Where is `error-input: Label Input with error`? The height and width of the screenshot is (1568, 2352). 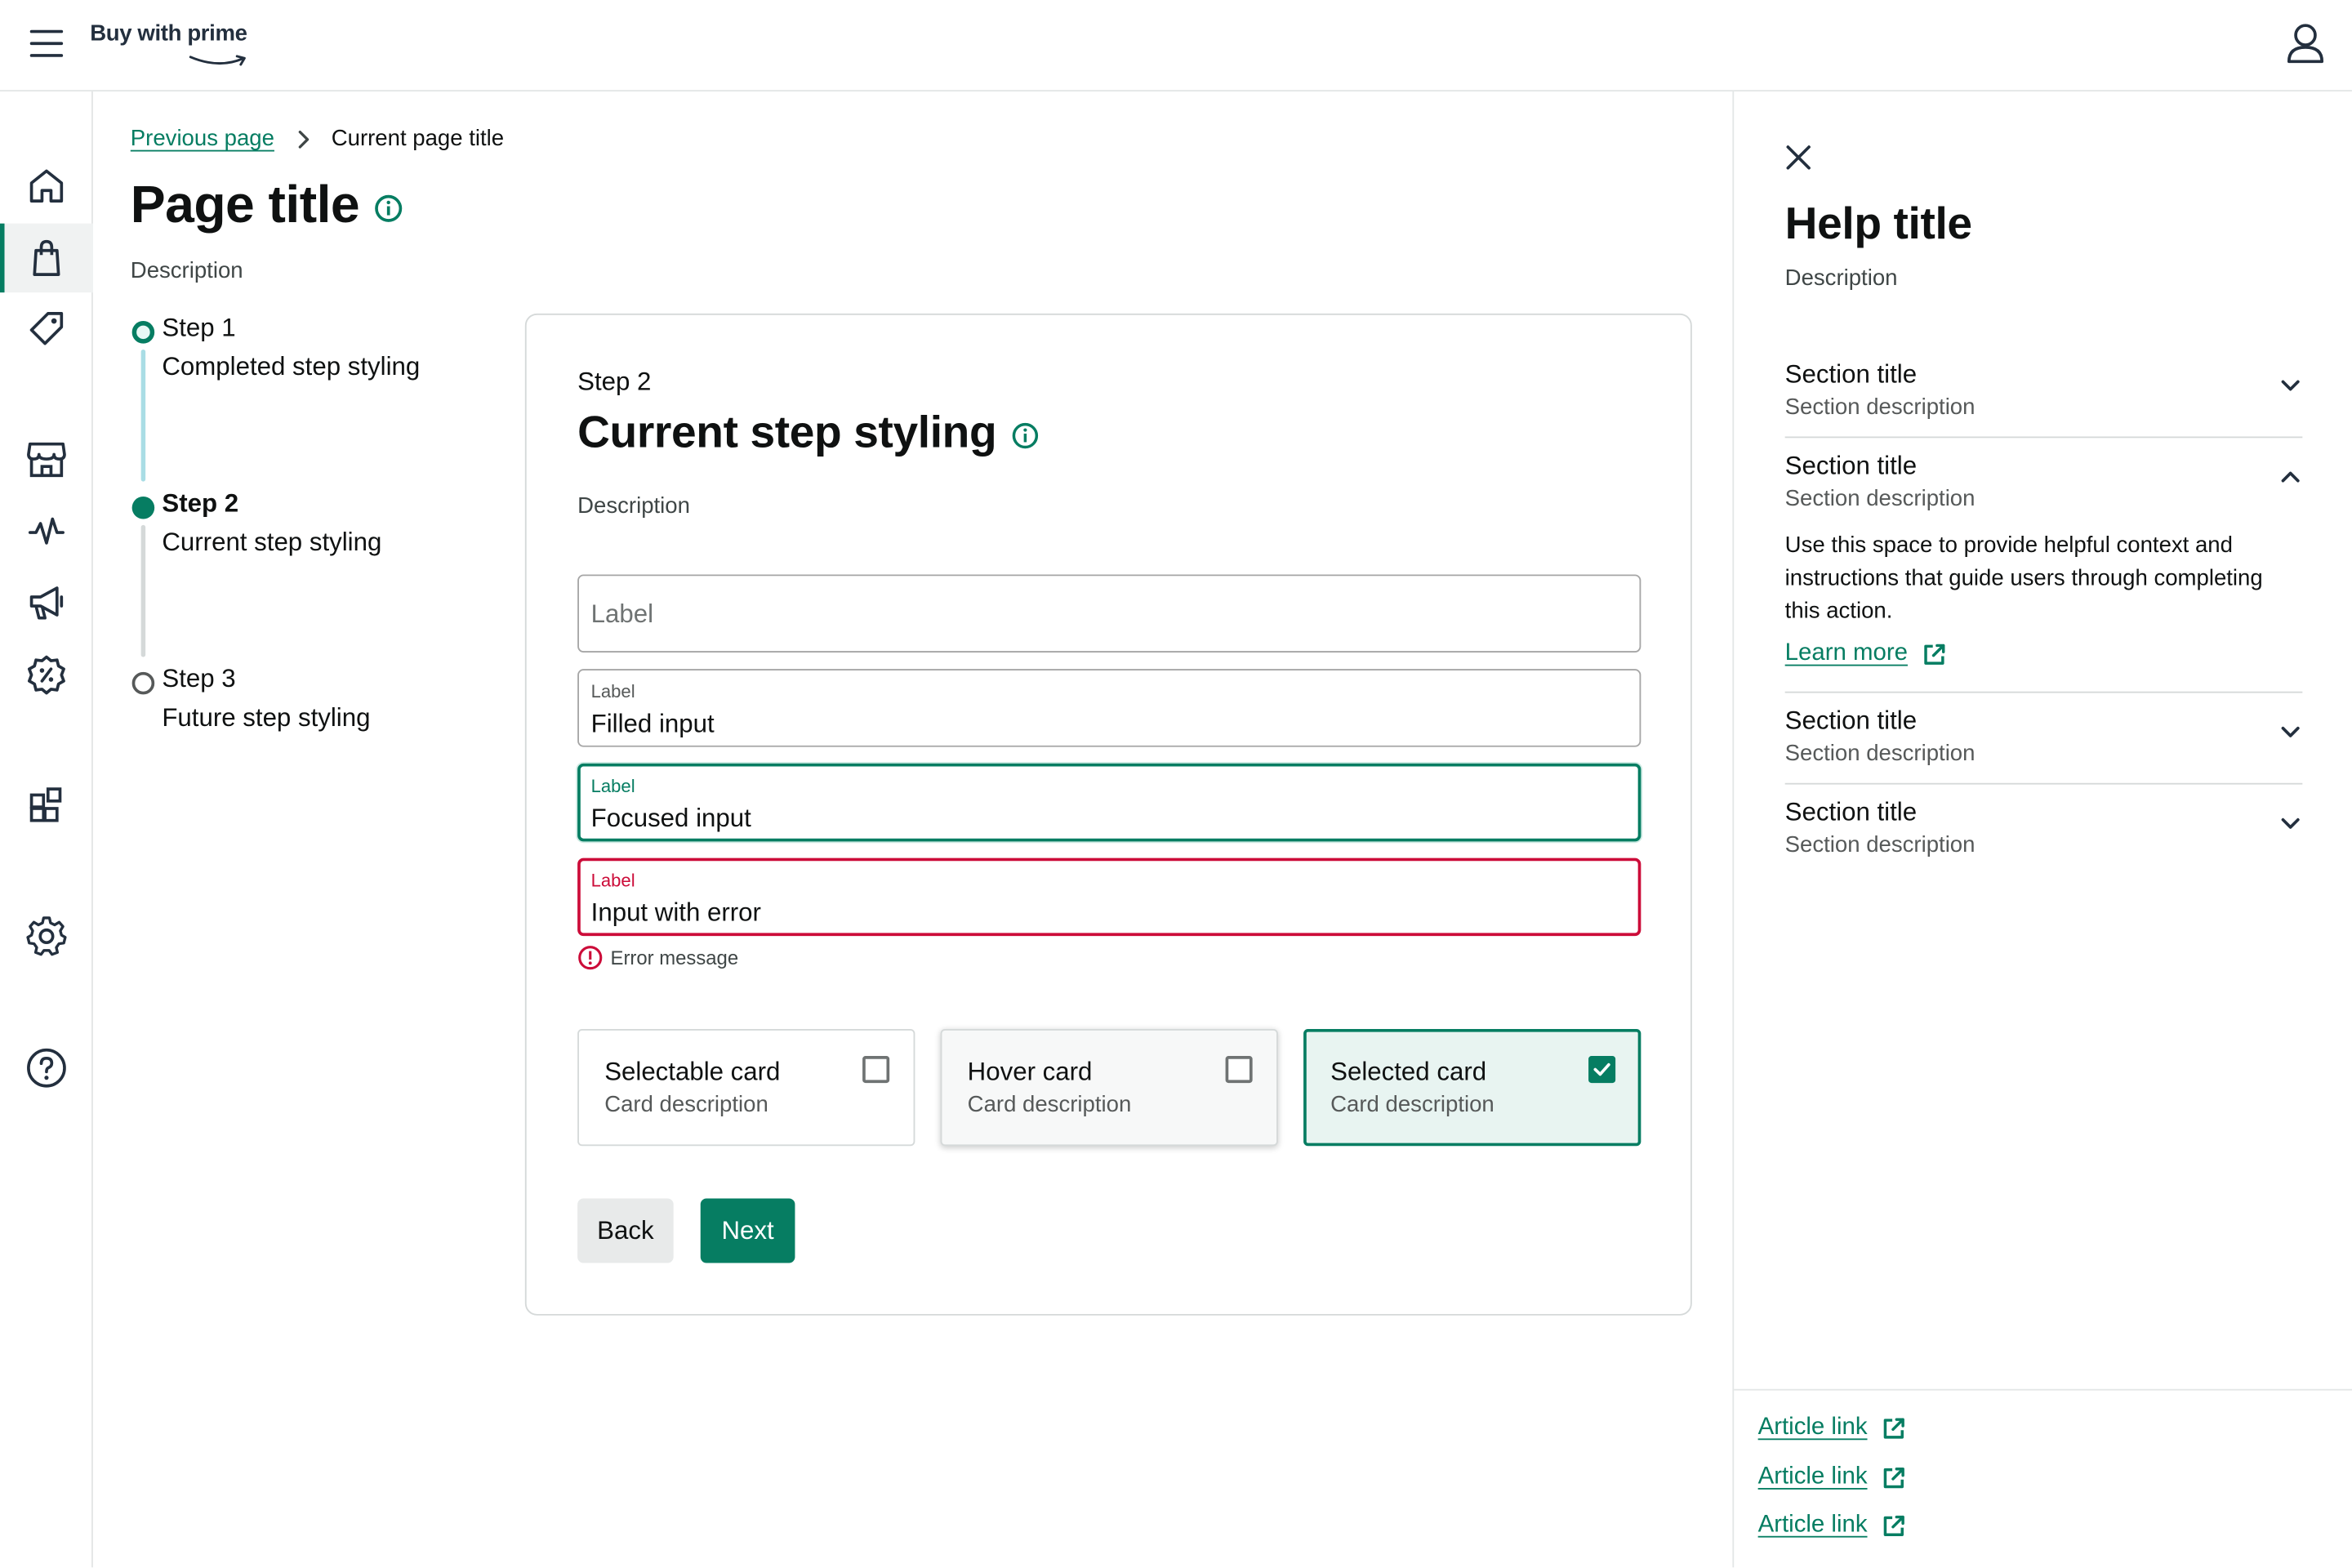 error-input: Label Input with error is located at coordinates (1109, 897).